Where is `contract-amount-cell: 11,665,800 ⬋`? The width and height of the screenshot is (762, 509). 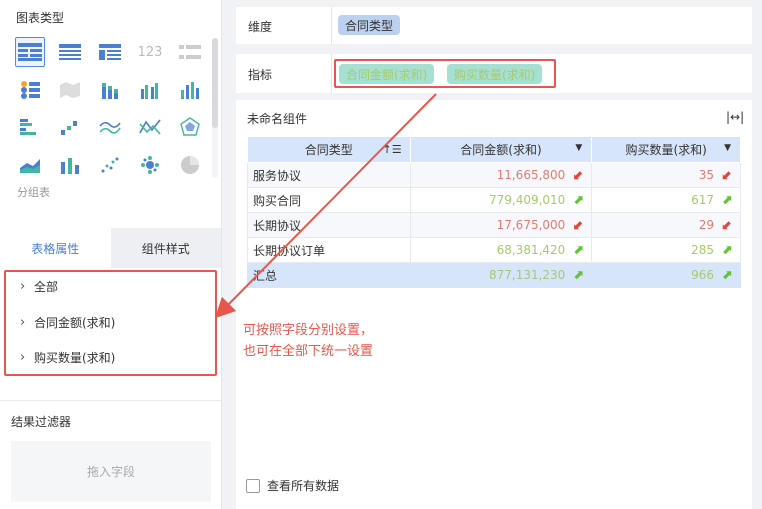 contract-amount-cell: 11,665,800 ⬋ is located at coordinates (501, 175).